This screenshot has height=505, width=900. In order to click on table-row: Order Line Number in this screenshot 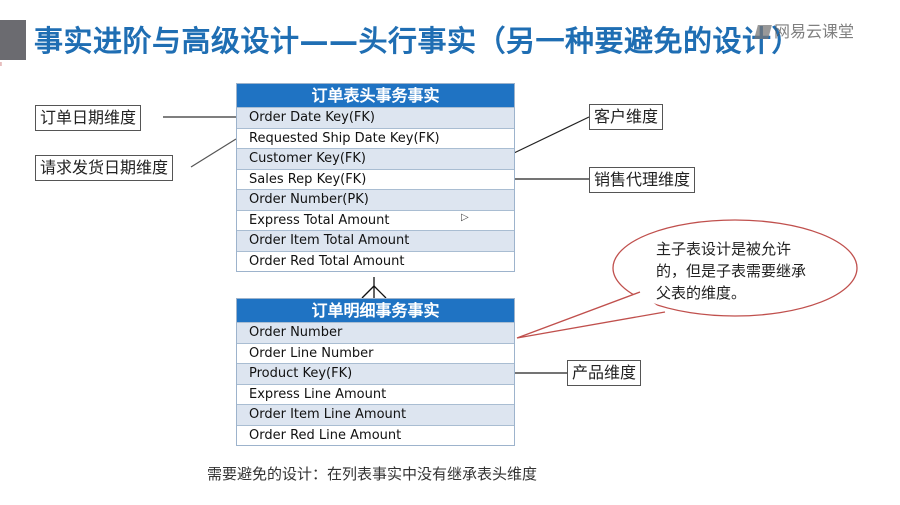, I will do `click(375, 352)`.